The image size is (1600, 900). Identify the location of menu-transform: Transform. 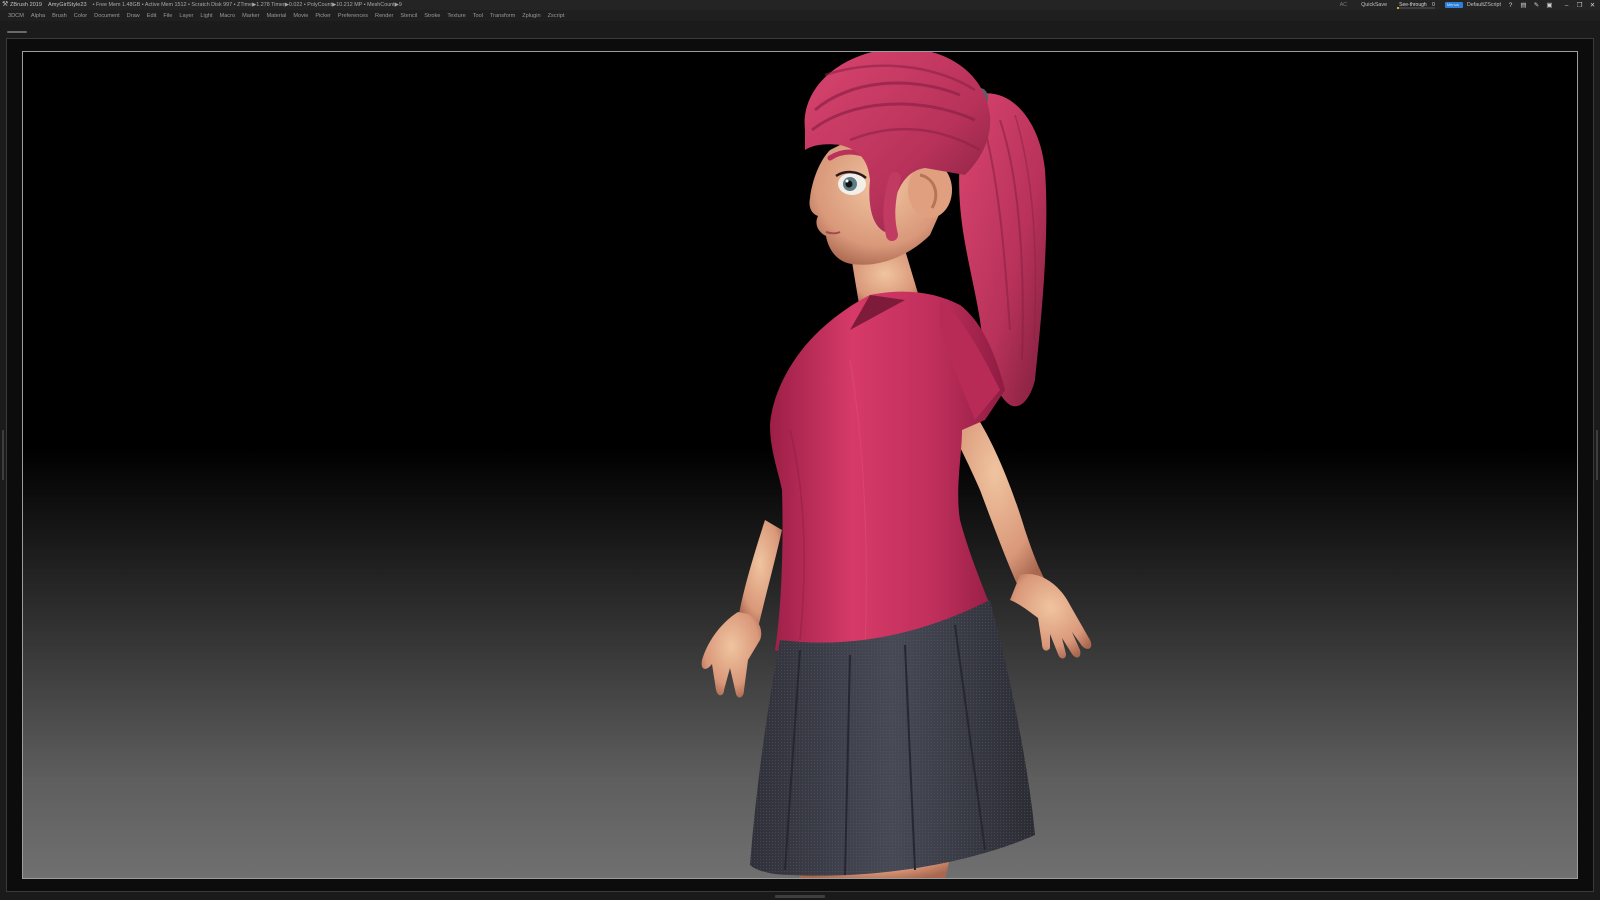
(502, 16).